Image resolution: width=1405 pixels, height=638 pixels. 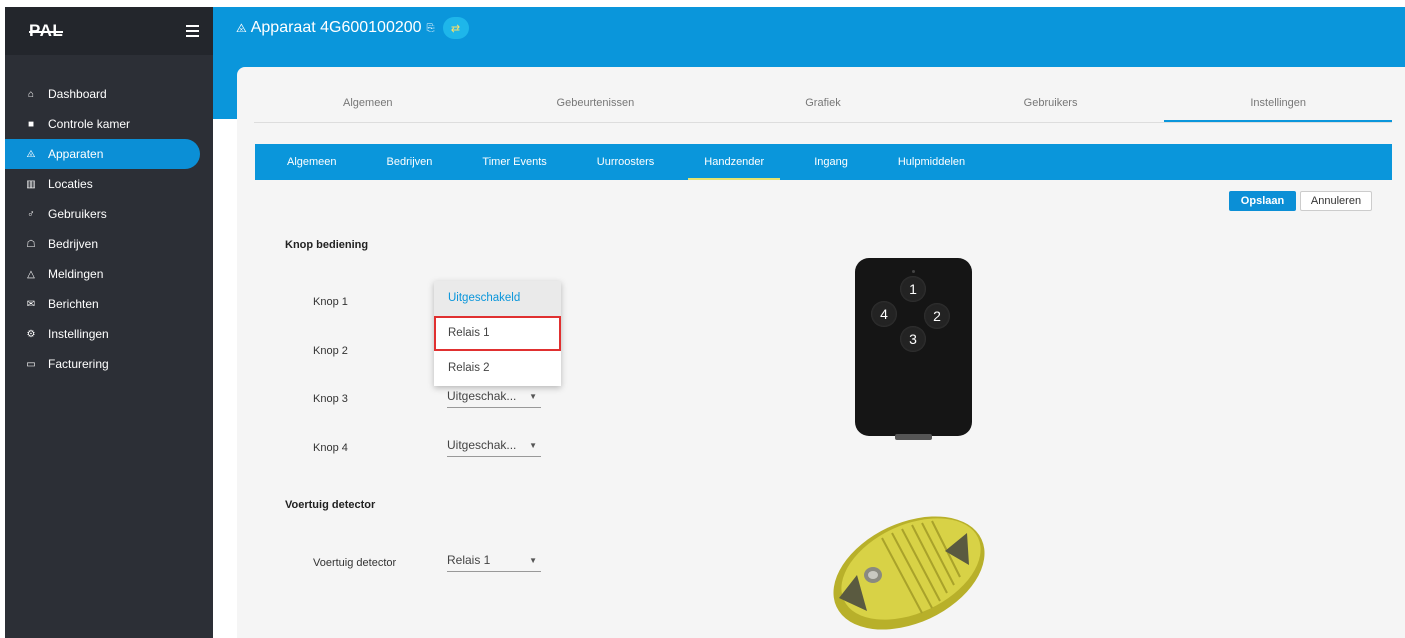 I want to click on knop-4-select: Uitgeschak... ▼, so click(x=494, y=447).